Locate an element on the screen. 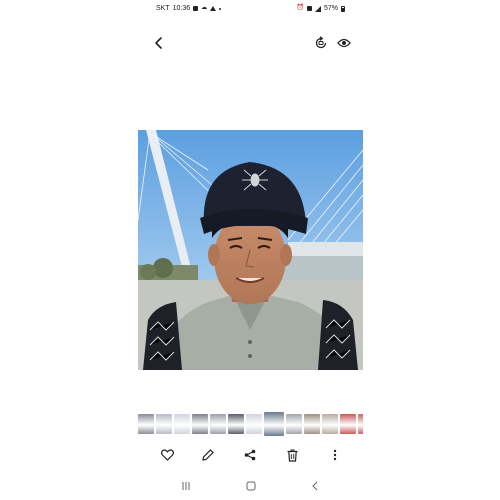 This screenshot has width=500, height=500. cloud-icon: ☁ is located at coordinates (204, 8).